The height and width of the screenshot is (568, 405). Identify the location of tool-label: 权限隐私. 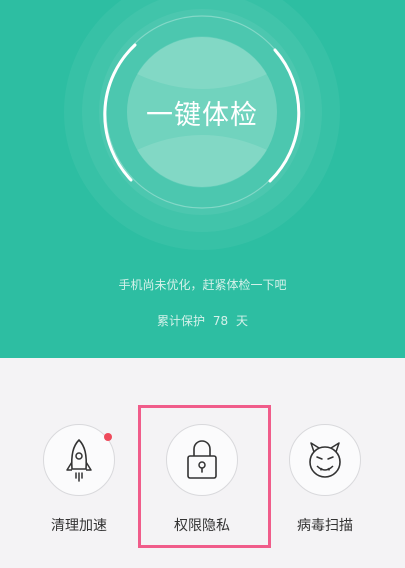
(202, 526).